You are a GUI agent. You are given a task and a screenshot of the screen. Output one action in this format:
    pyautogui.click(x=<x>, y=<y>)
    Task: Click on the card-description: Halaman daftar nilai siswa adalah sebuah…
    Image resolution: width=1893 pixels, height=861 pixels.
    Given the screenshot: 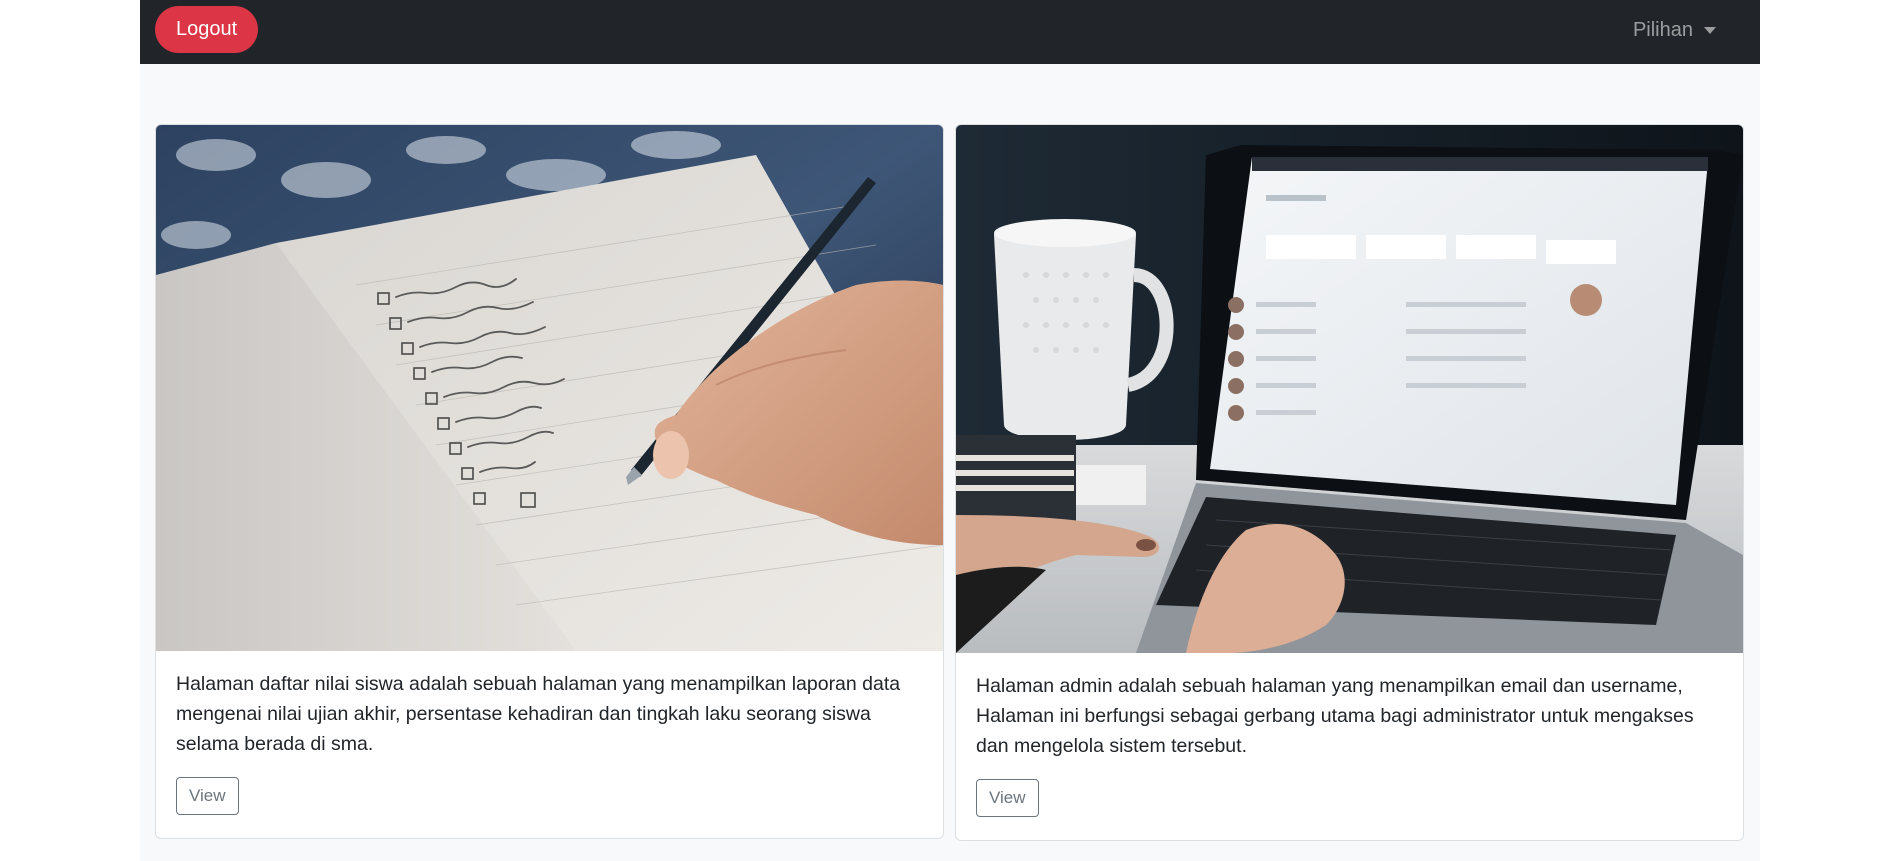 What is the action you would take?
    pyautogui.click(x=538, y=714)
    